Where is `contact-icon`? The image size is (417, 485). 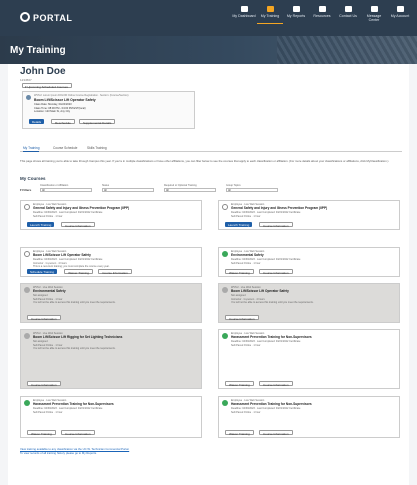
contact-icon is located at coordinates (348, 9).